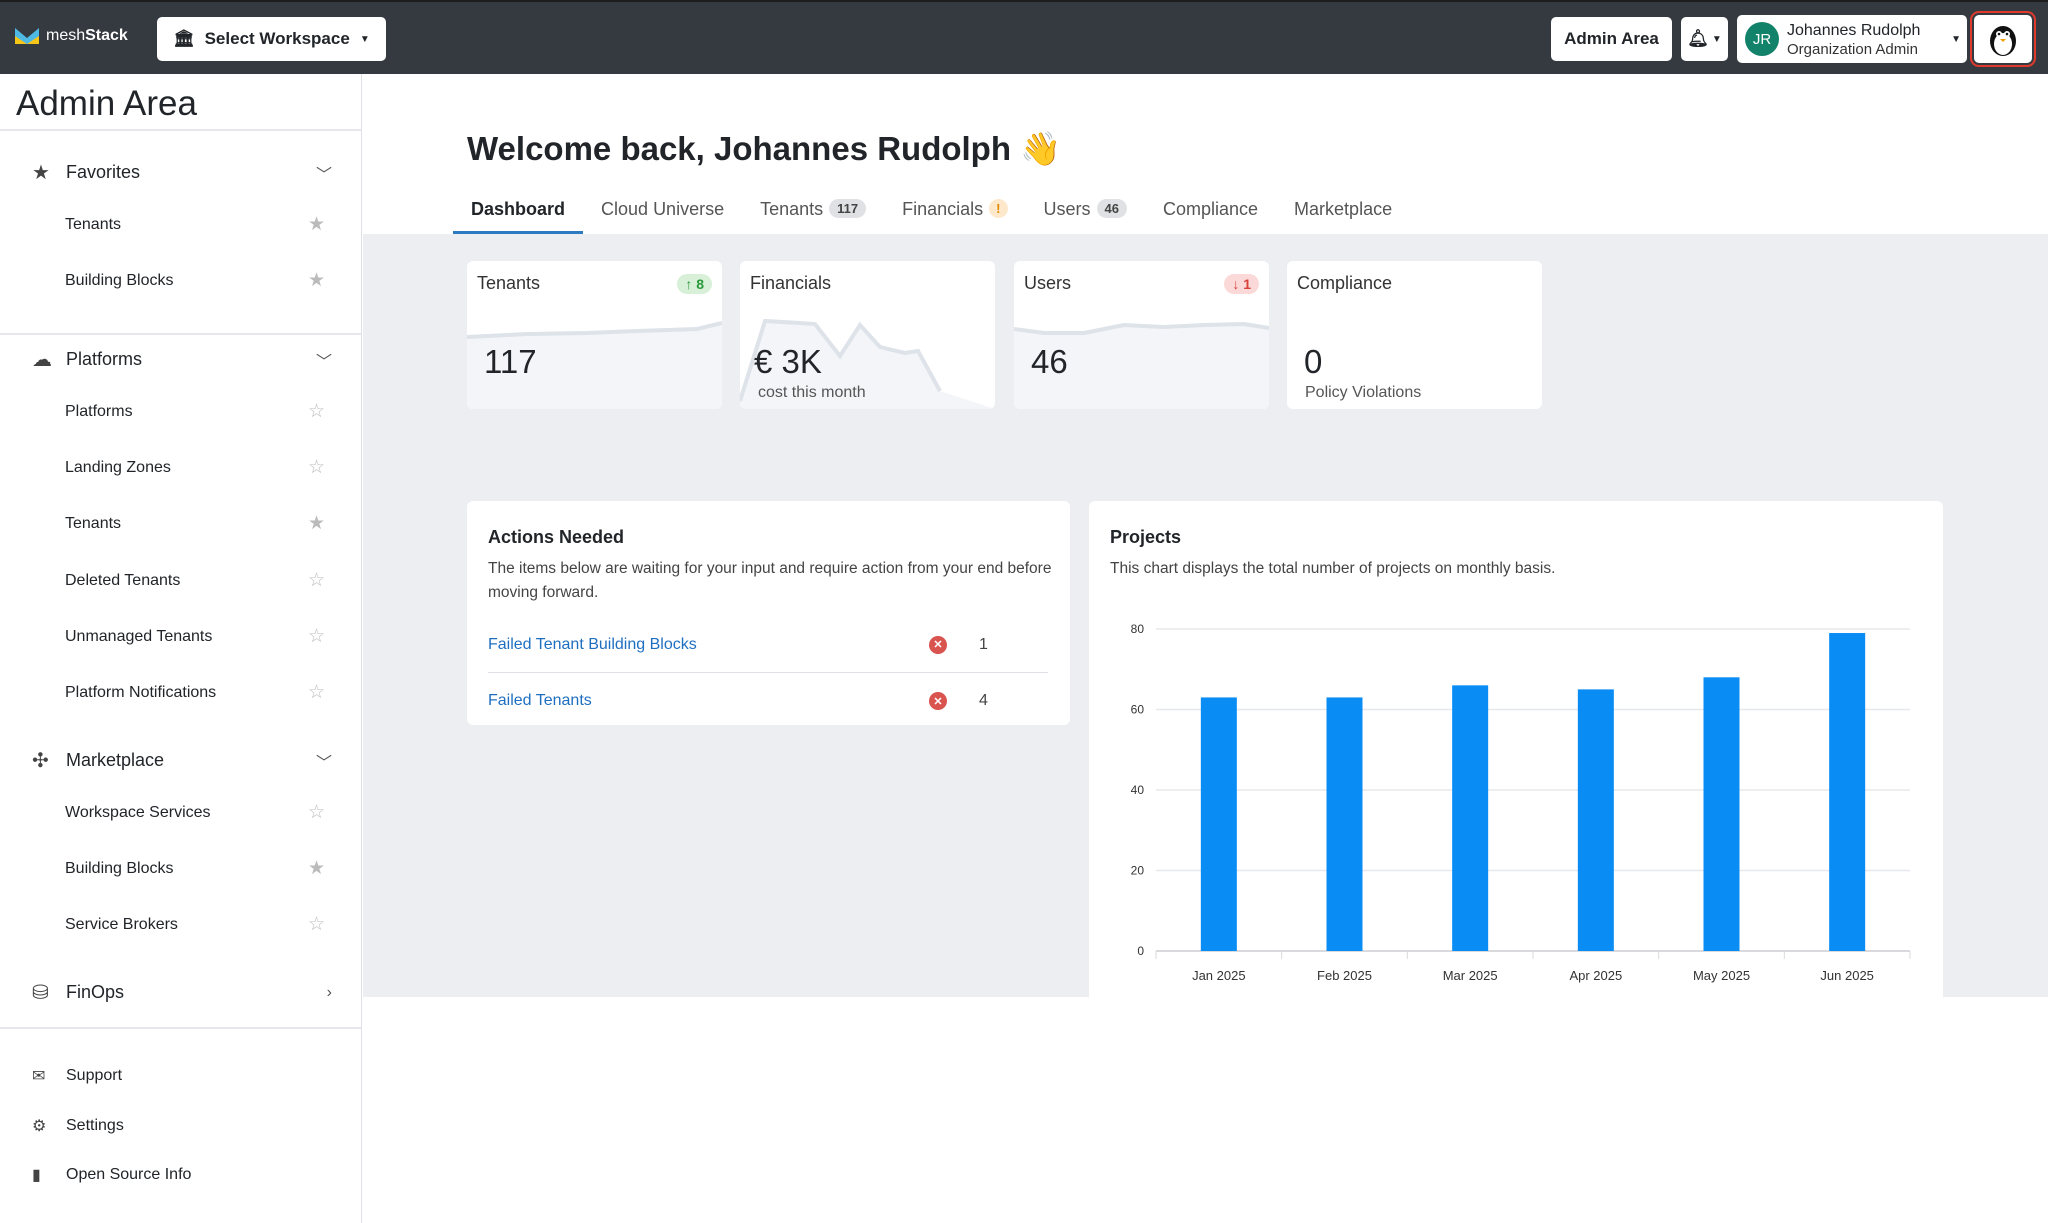 This screenshot has width=2048, height=1223. I want to click on kpi-label: Financials, so click(791, 283).